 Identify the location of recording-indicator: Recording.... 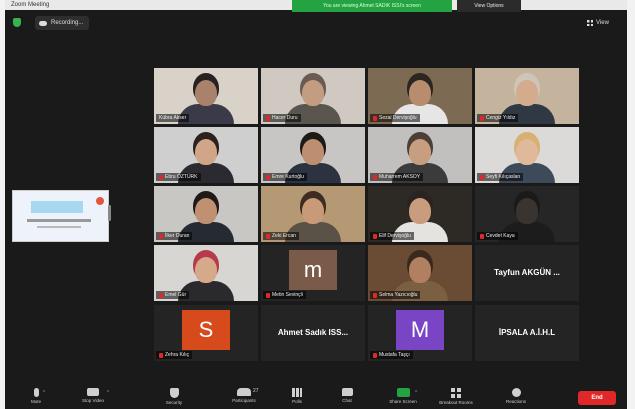
(62, 23).